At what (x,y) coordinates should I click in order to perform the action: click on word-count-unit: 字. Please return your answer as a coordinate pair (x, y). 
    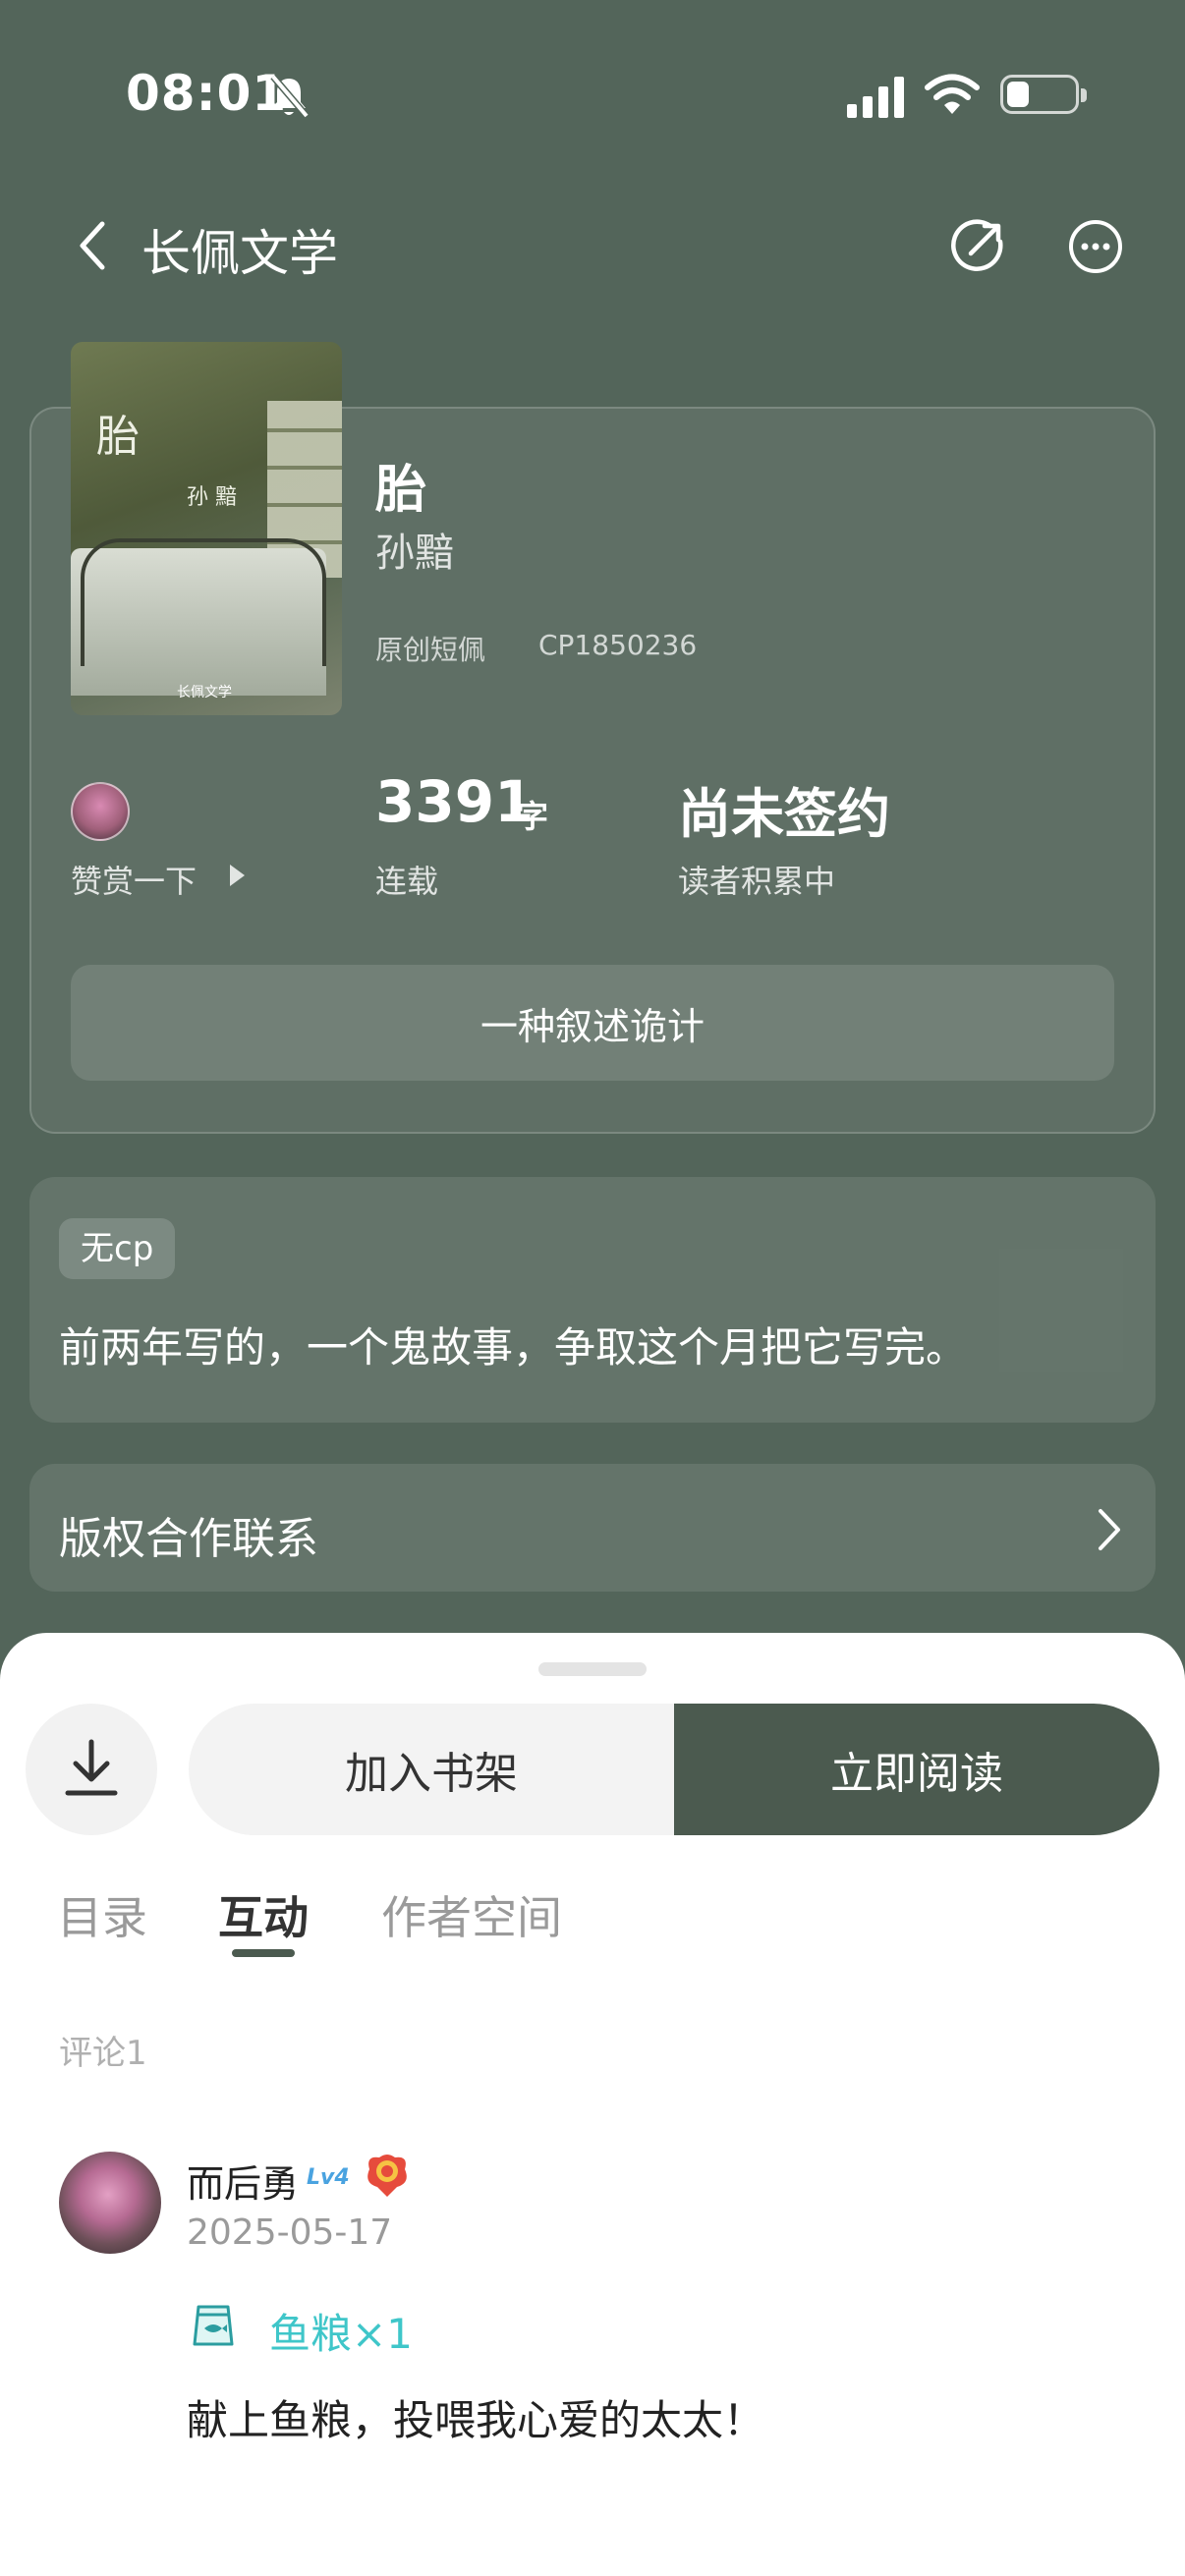
    Looking at the image, I should click on (533, 816).